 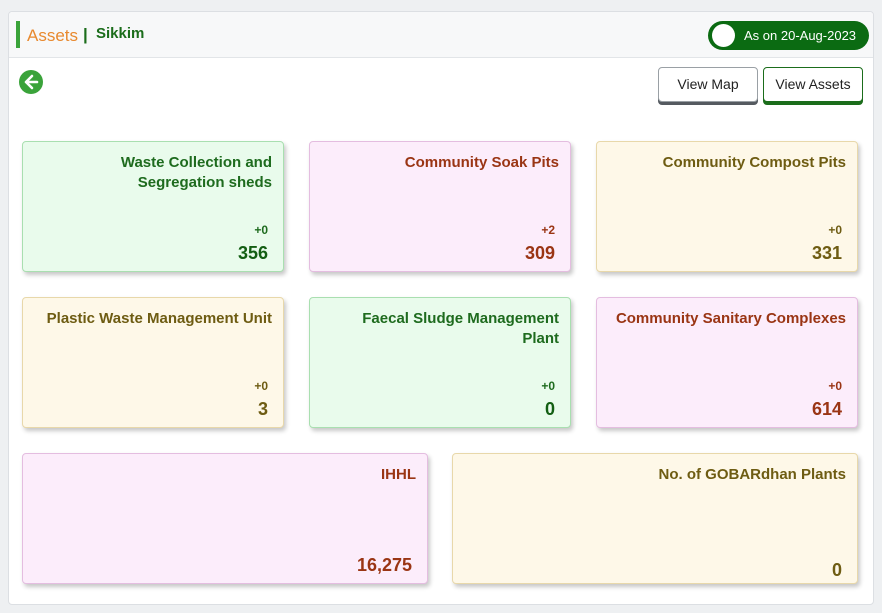 What do you see at coordinates (153, 362) in the screenshot?
I see `card-plastic-waste-management: Plastic Waste Management Unit +0 3` at bounding box center [153, 362].